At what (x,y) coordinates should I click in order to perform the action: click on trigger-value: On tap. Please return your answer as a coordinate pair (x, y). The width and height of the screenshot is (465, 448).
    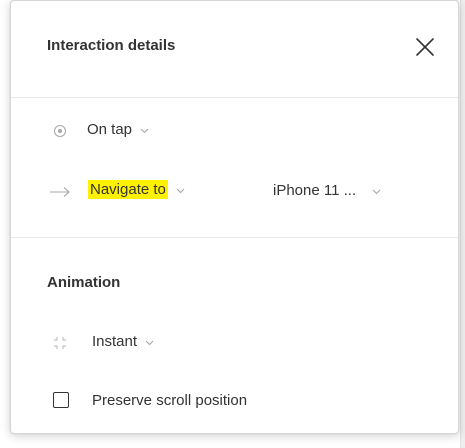
    Looking at the image, I should click on (110, 129).